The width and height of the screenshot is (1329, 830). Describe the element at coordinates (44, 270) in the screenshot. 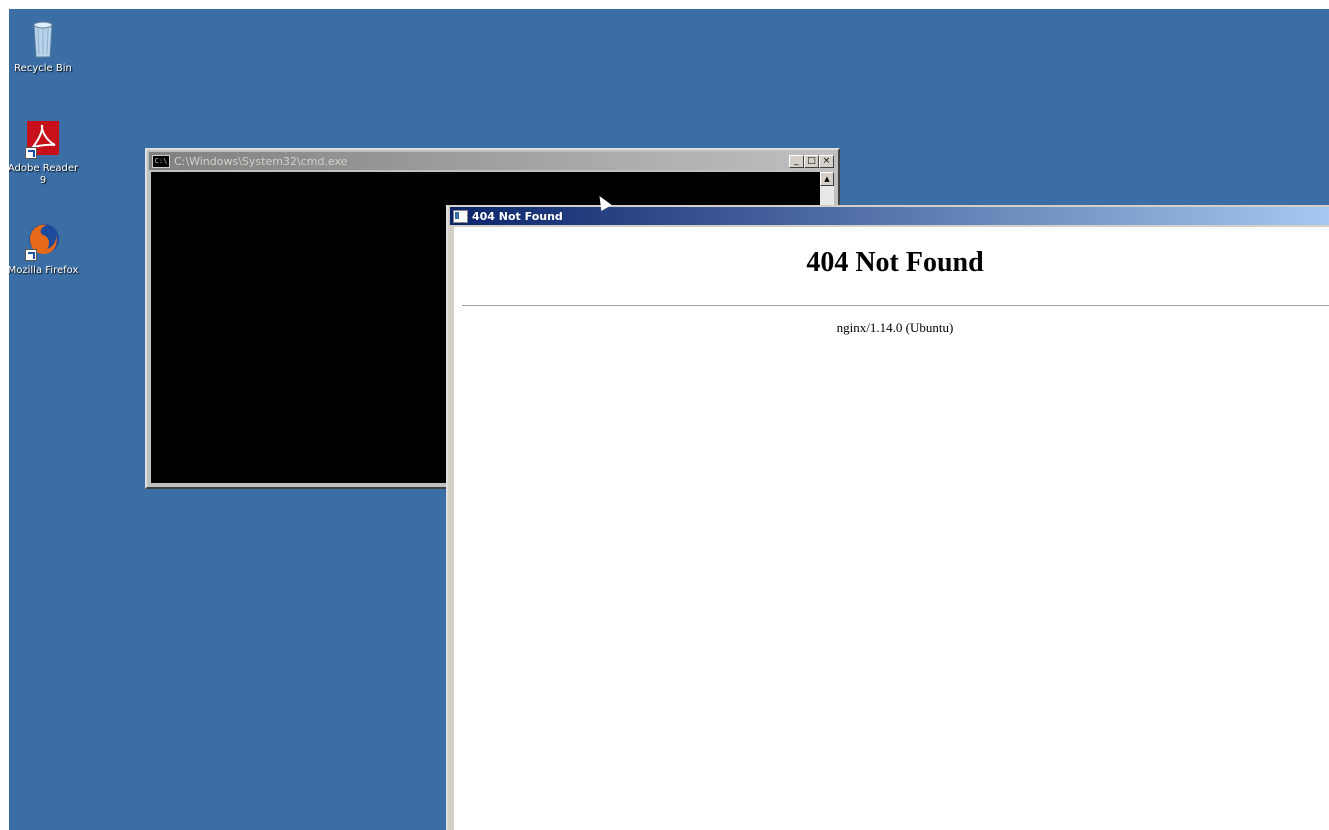

I see `mozilla-firefox-label: Mozilla Firefox` at that location.